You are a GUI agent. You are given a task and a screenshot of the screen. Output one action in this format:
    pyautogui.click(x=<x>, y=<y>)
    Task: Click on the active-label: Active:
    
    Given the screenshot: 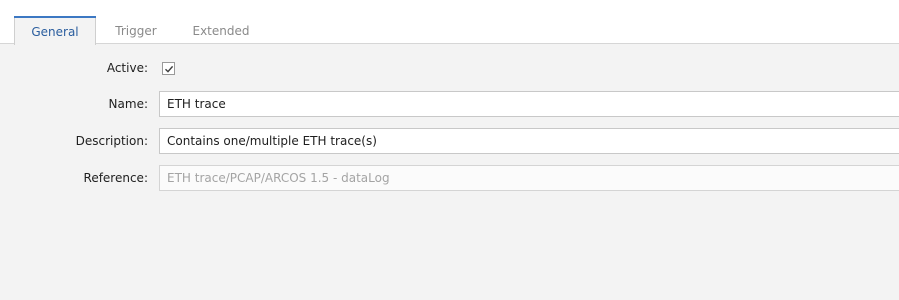 What is the action you would take?
    pyautogui.click(x=127, y=68)
    